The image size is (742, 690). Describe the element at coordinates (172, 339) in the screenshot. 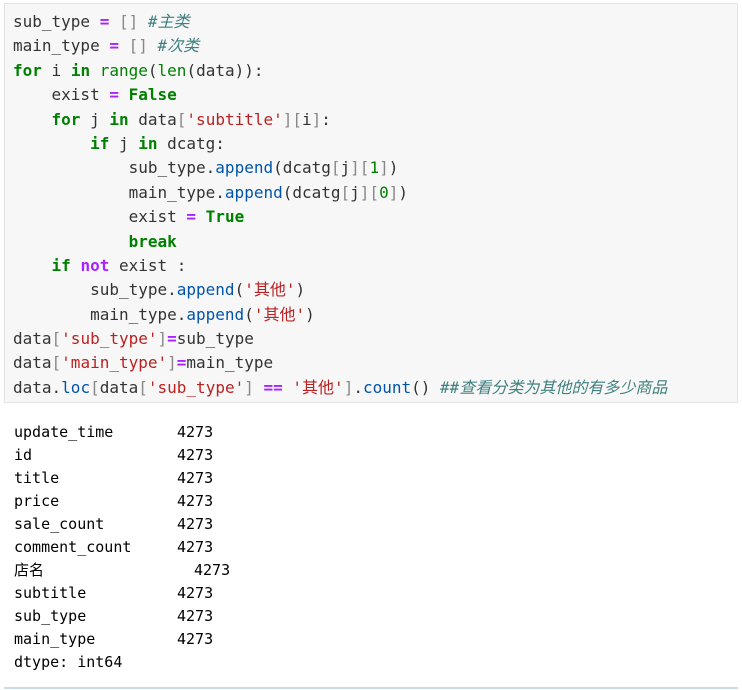

I see `code-token-op: =` at that location.